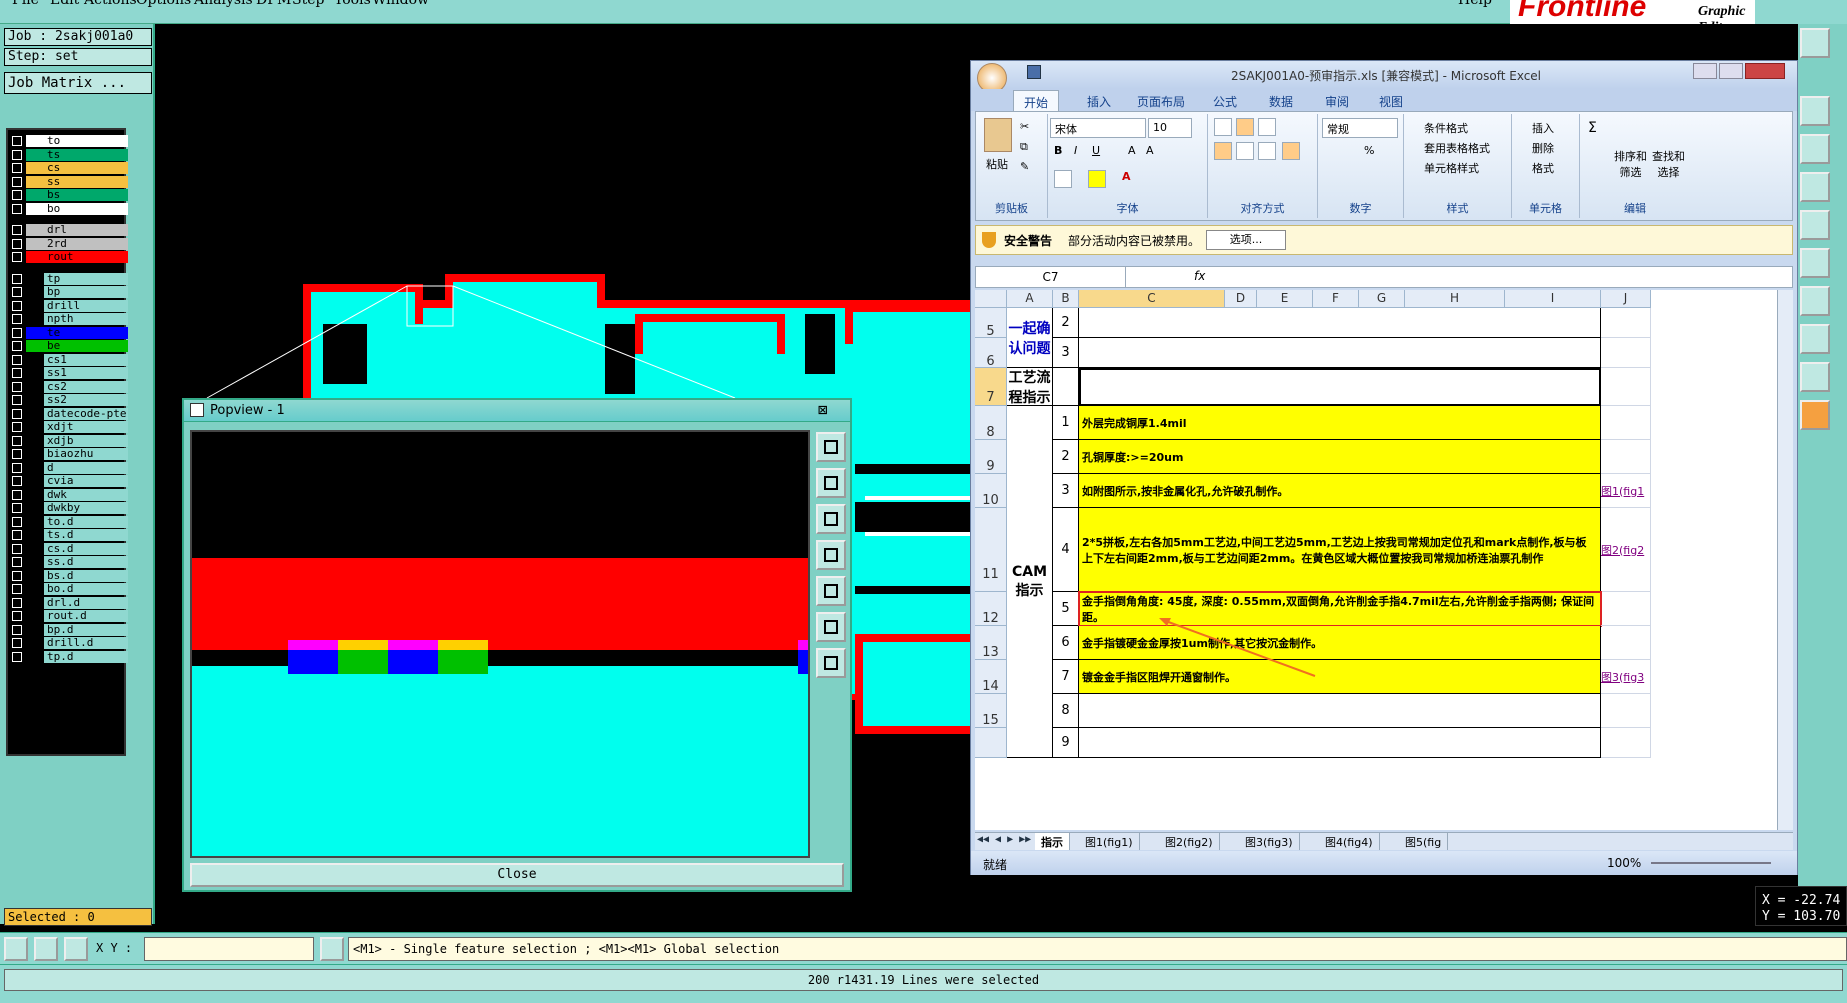  I want to click on layer-row: npth, so click(68, 319).